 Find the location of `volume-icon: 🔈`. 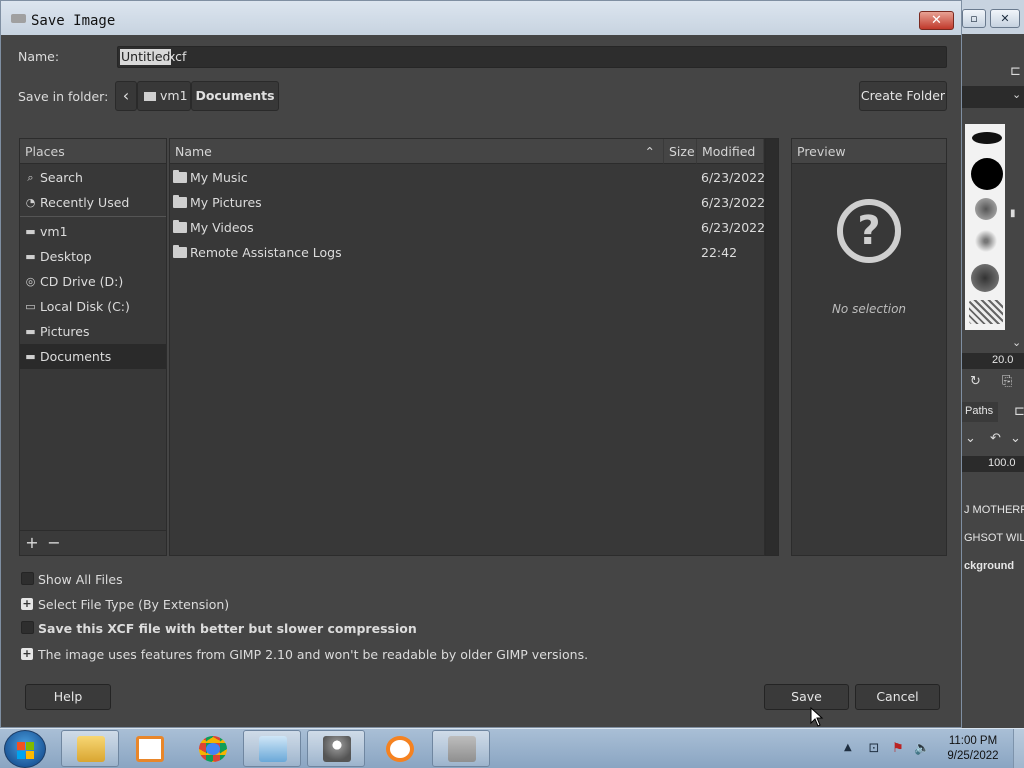

volume-icon: 🔈 is located at coordinates (922, 749).